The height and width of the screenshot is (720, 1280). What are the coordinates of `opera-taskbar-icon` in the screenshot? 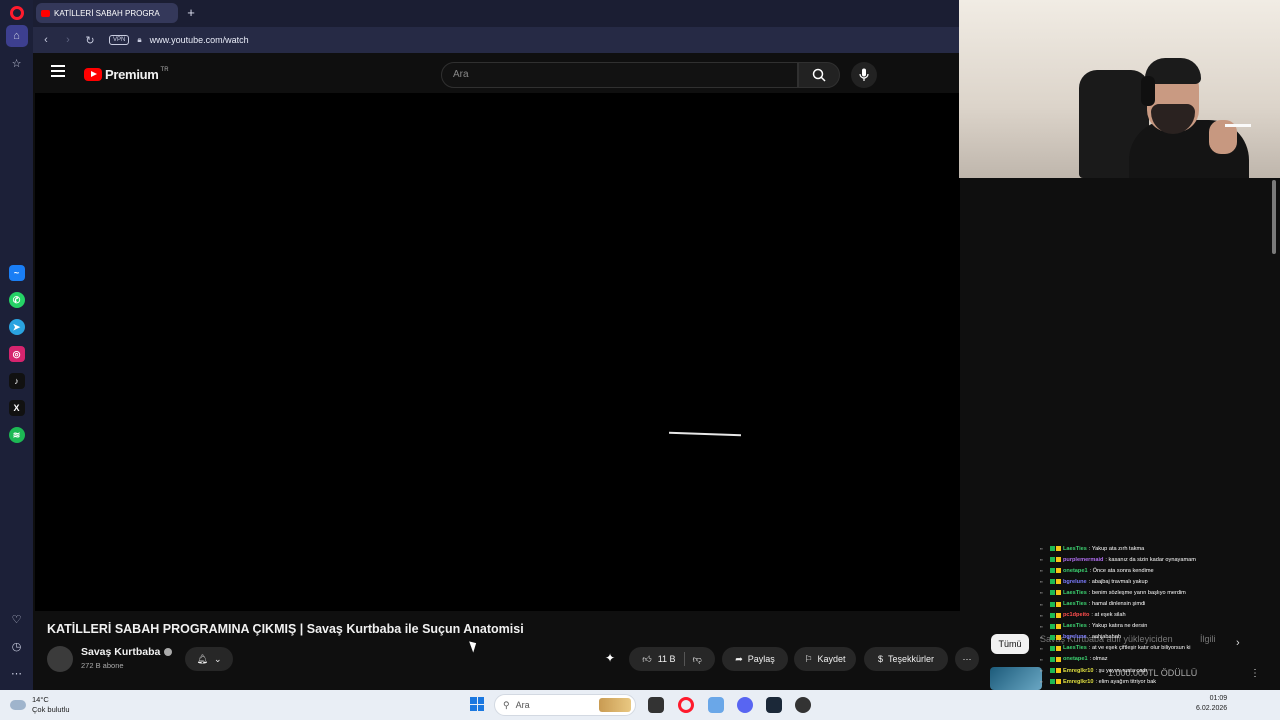 It's located at (686, 705).